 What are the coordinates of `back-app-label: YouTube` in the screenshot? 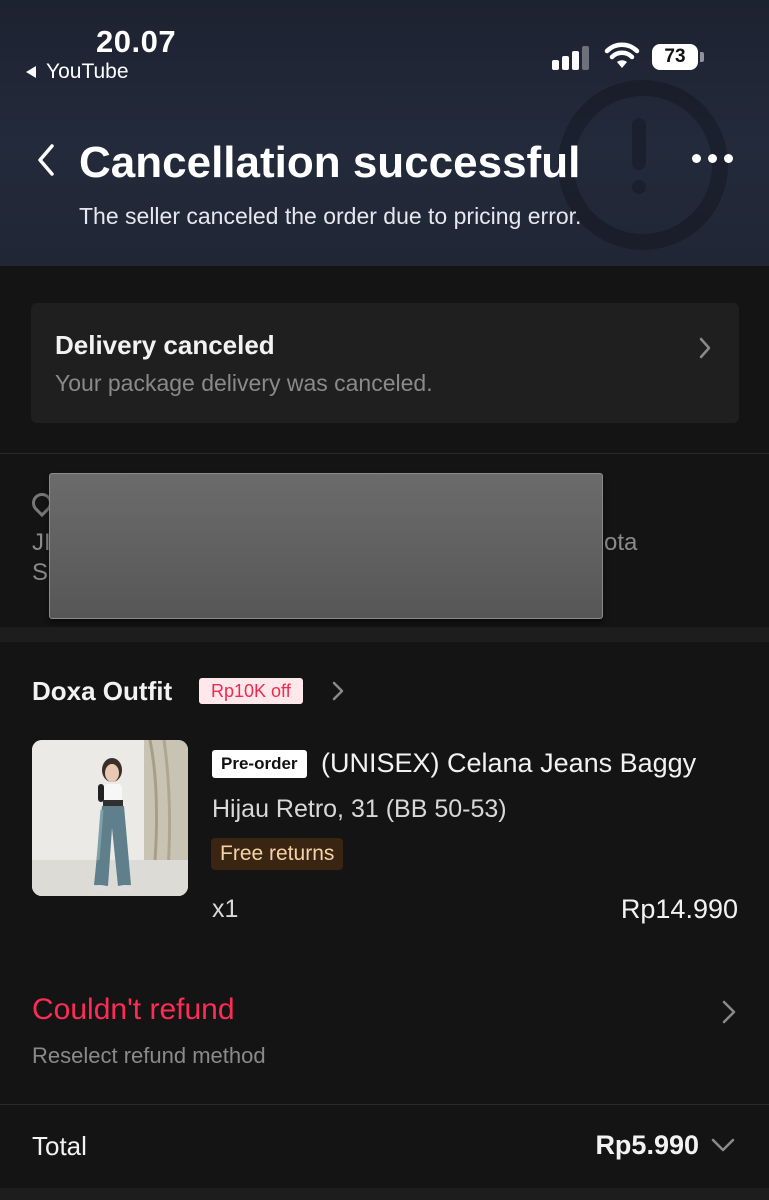 It's located at (87, 71).